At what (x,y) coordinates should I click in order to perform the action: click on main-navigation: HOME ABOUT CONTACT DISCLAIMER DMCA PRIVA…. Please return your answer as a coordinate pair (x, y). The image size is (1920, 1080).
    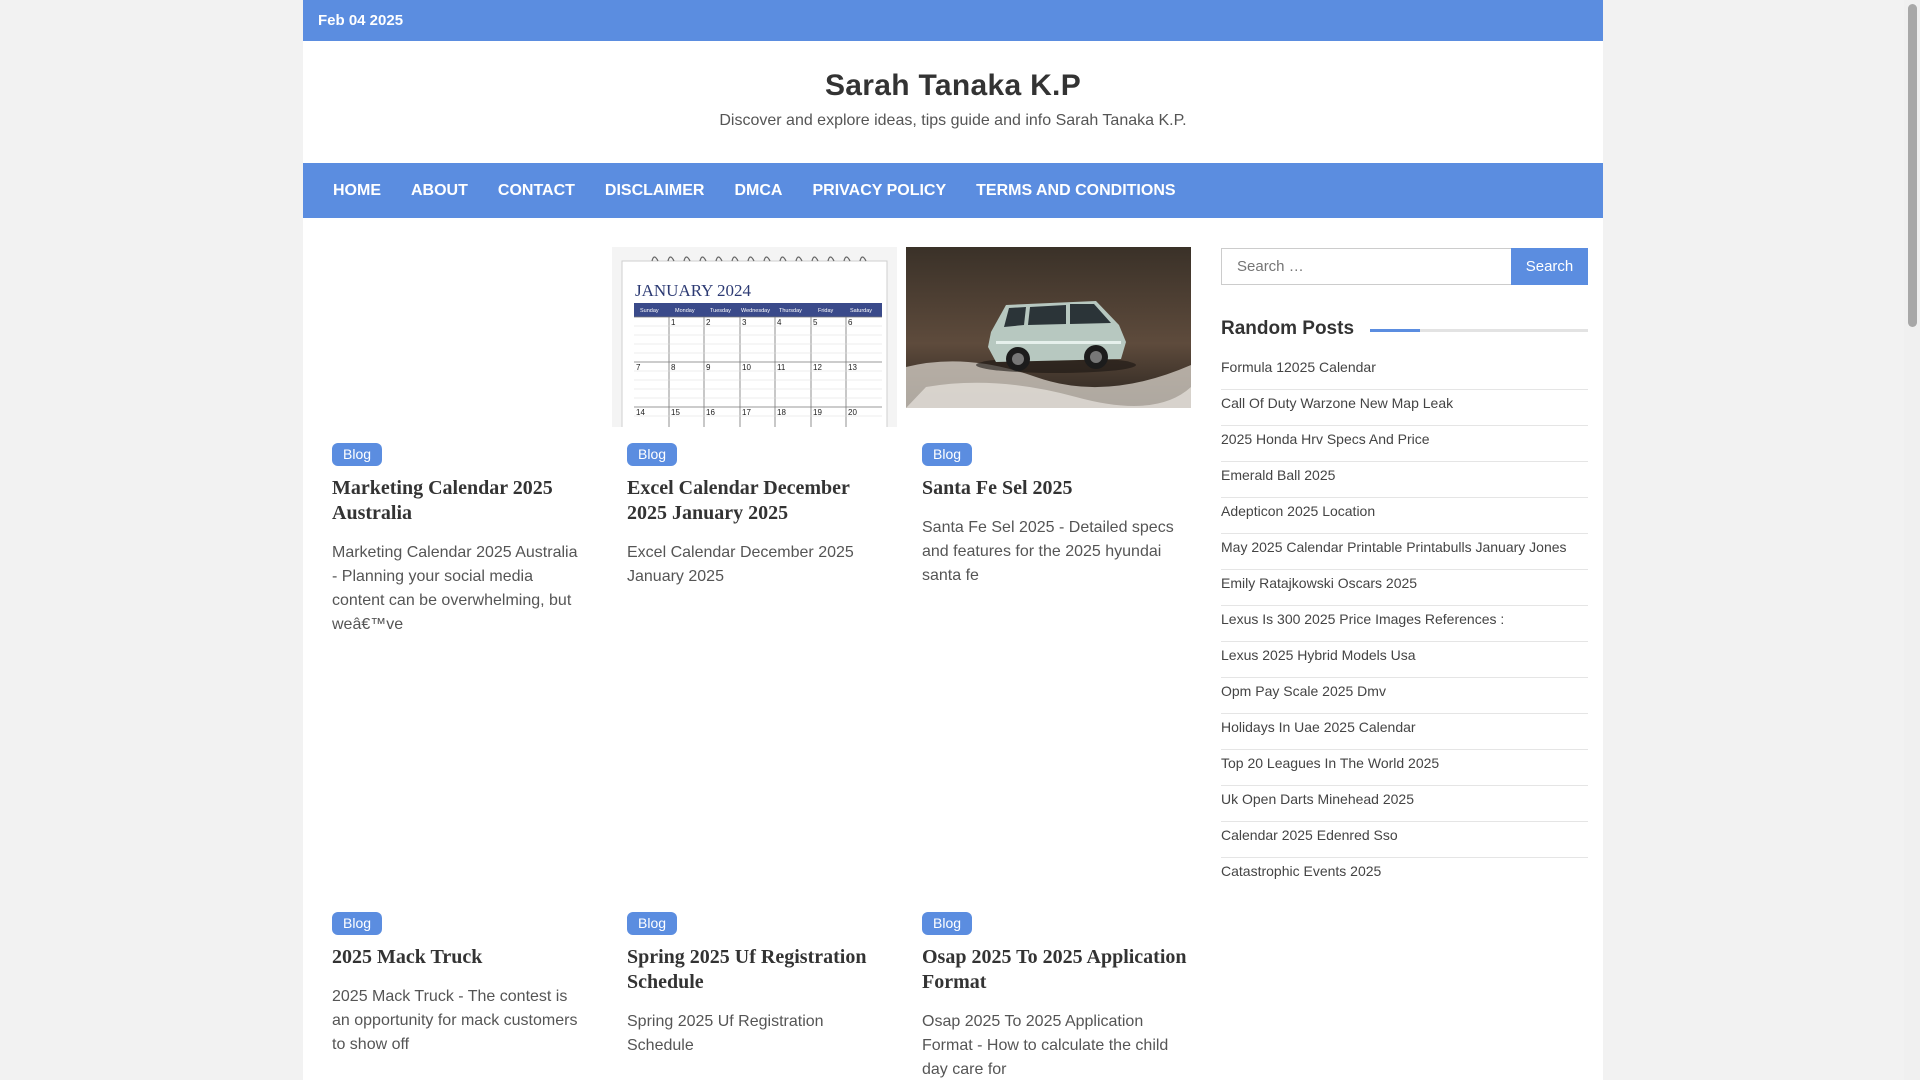
    Looking at the image, I should click on (953, 190).